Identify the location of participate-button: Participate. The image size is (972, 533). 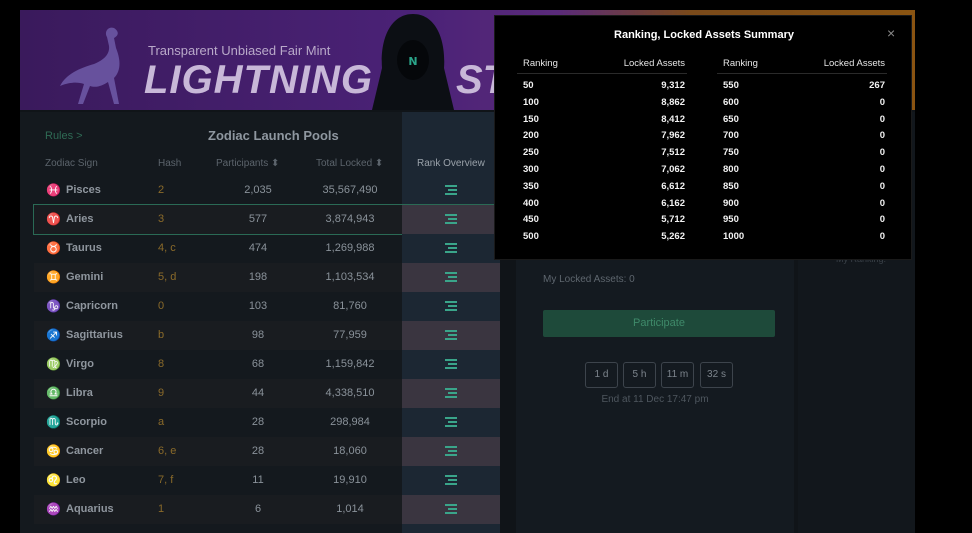
(659, 323).